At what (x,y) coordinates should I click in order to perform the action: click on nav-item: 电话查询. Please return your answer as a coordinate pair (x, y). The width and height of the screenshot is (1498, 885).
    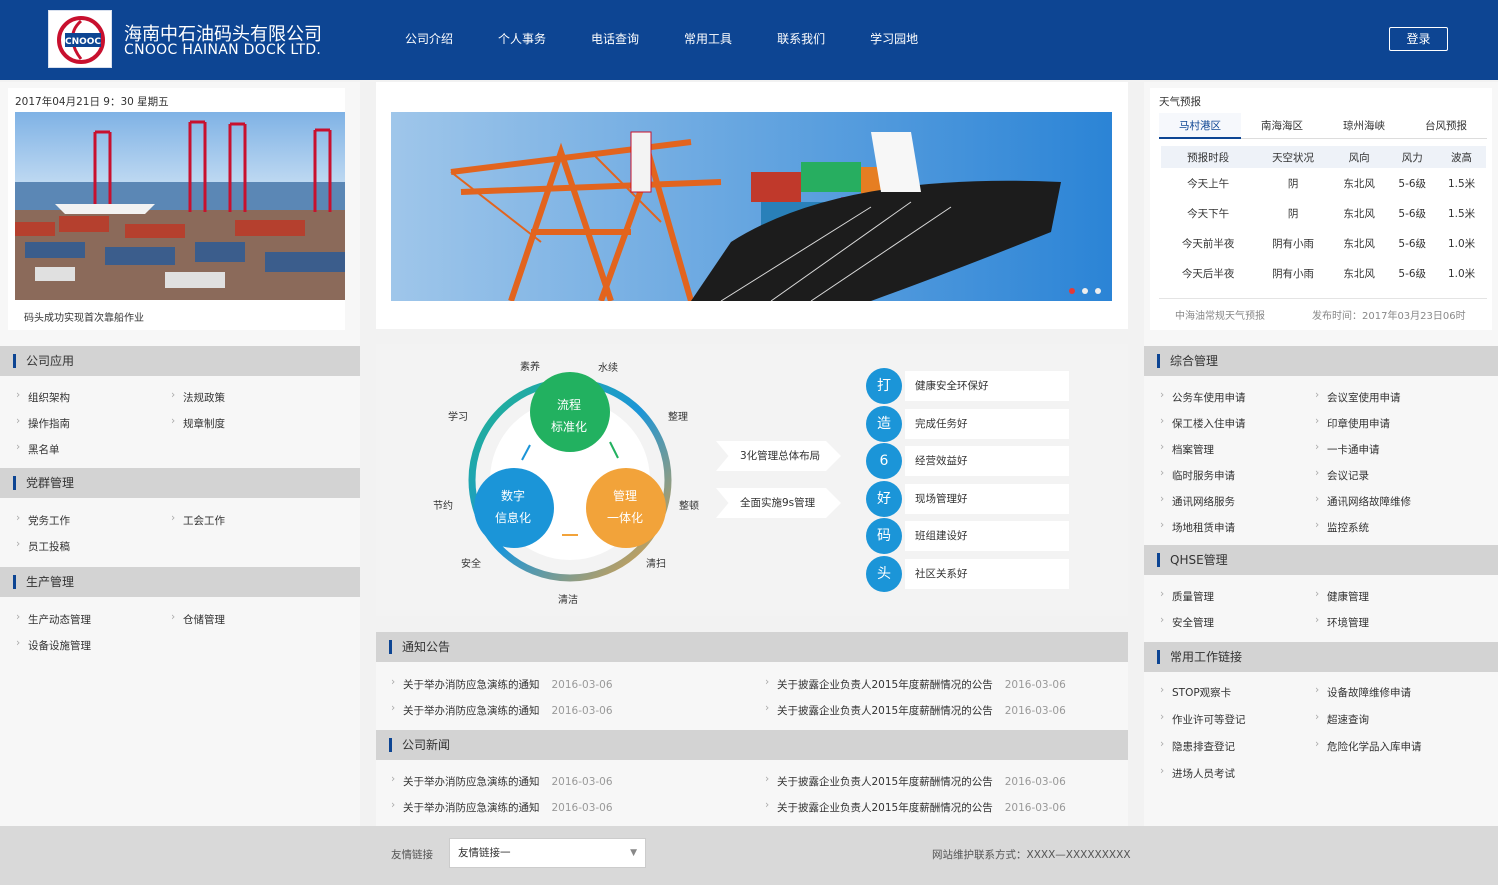
    Looking at the image, I should click on (615, 38).